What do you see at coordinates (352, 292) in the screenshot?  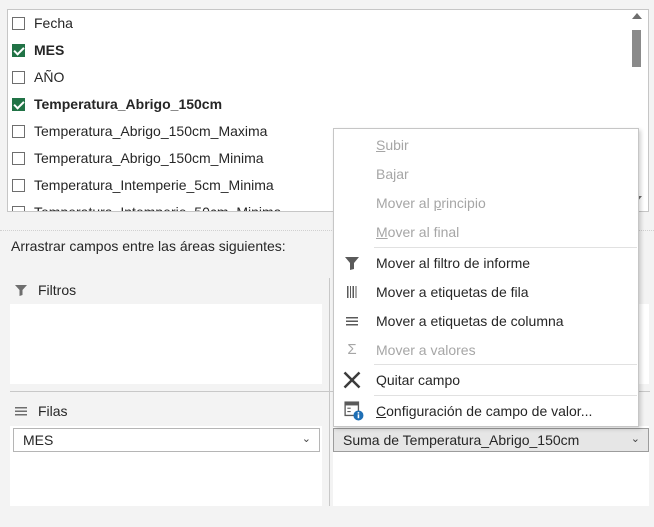 I see `row-labels-icon` at bounding box center [352, 292].